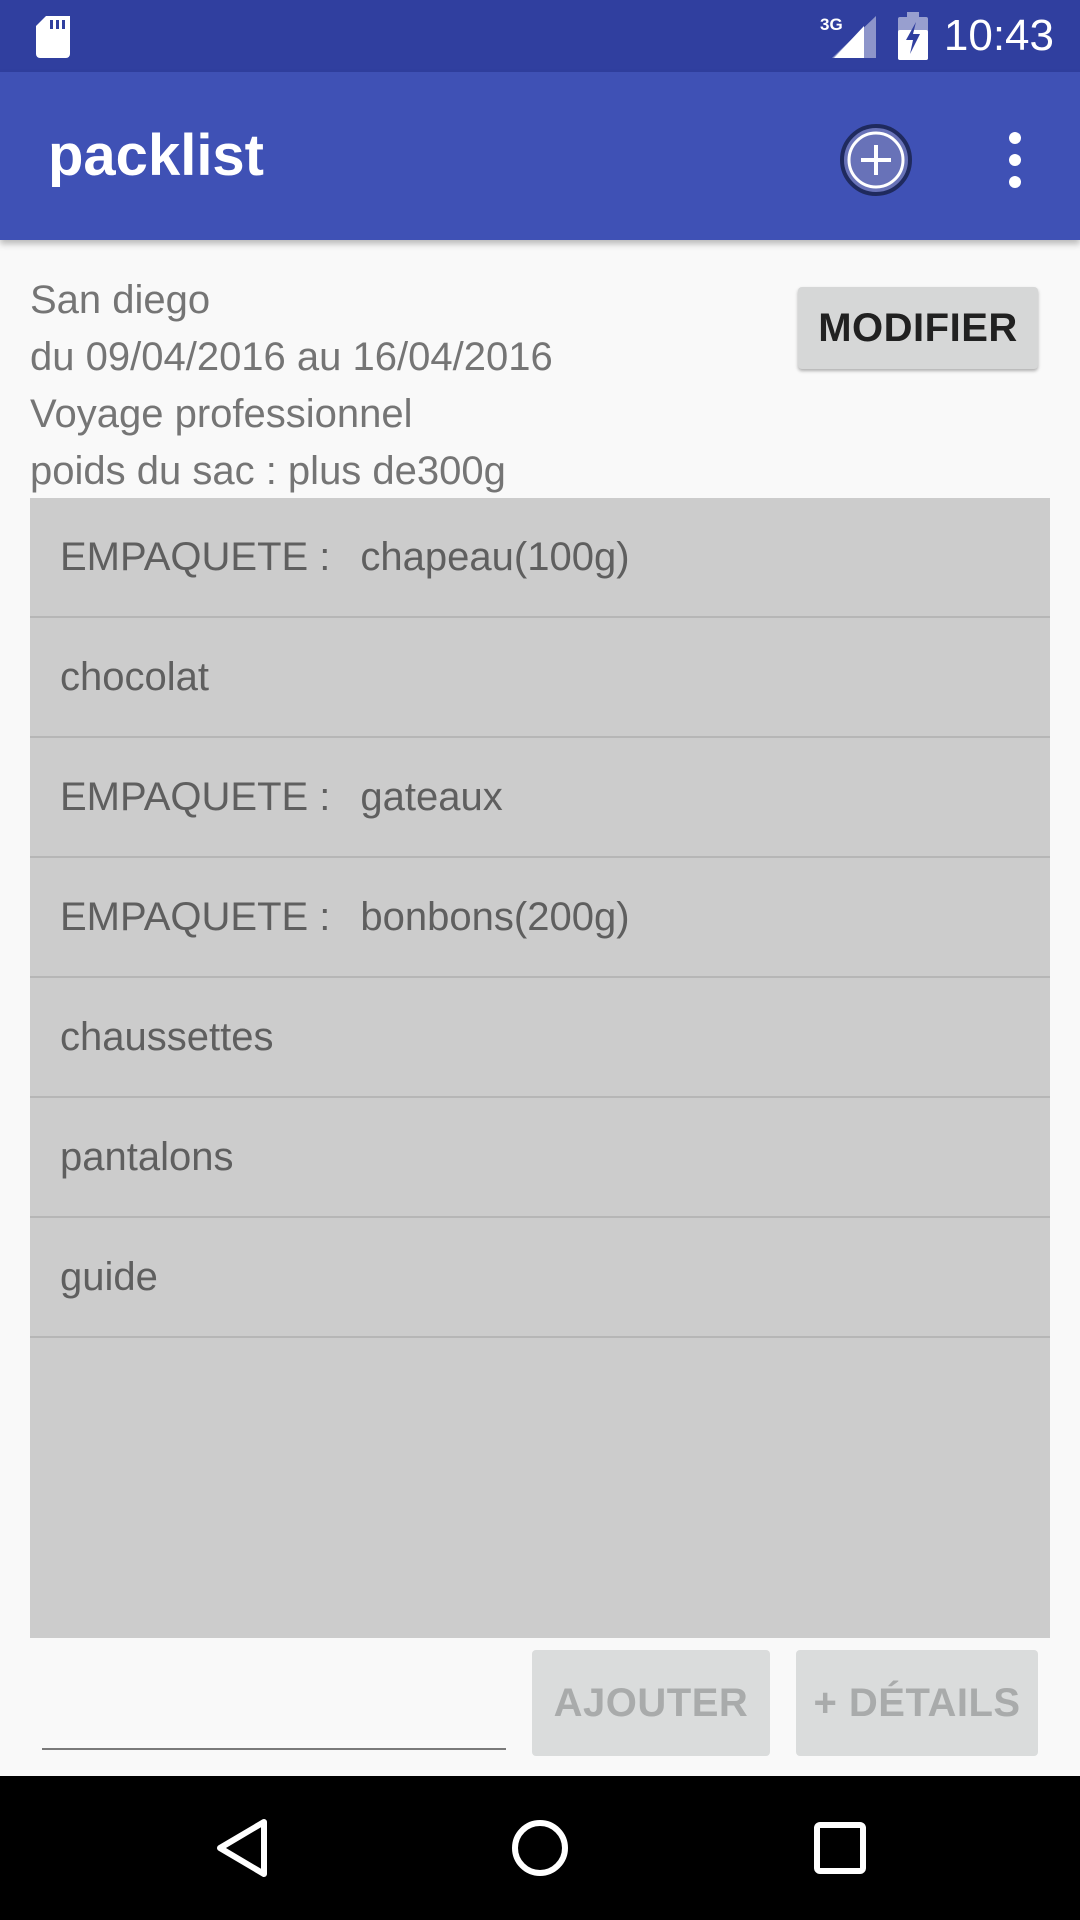  Describe the element at coordinates (540, 798) in the screenshot. I see `list-item: EMPAQUETE : gateaux` at that location.